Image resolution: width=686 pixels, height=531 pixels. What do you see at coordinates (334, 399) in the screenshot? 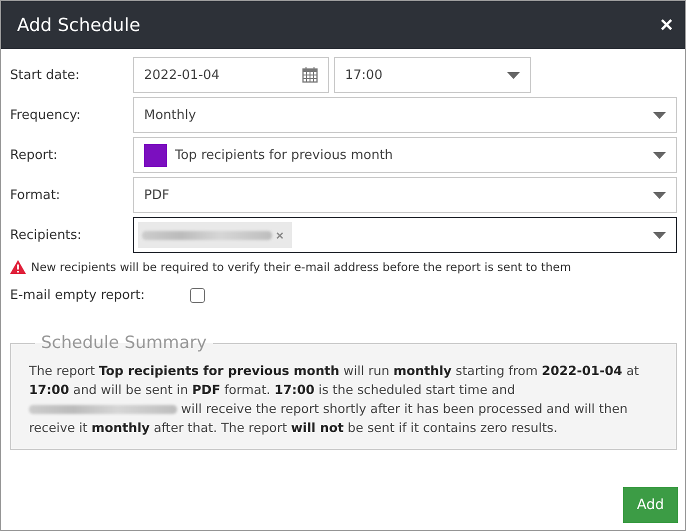
I see `summary-text: The report Top recipients for previous month will run monthly starting from 2022-01-04 at 17:00 and will be sent in PDF format. 17:00 is the scheduled start time and will receive the report shortly after it has been processed and will then receive it monthly after that. The report will not be sent if it contains zero results.` at bounding box center [334, 399].